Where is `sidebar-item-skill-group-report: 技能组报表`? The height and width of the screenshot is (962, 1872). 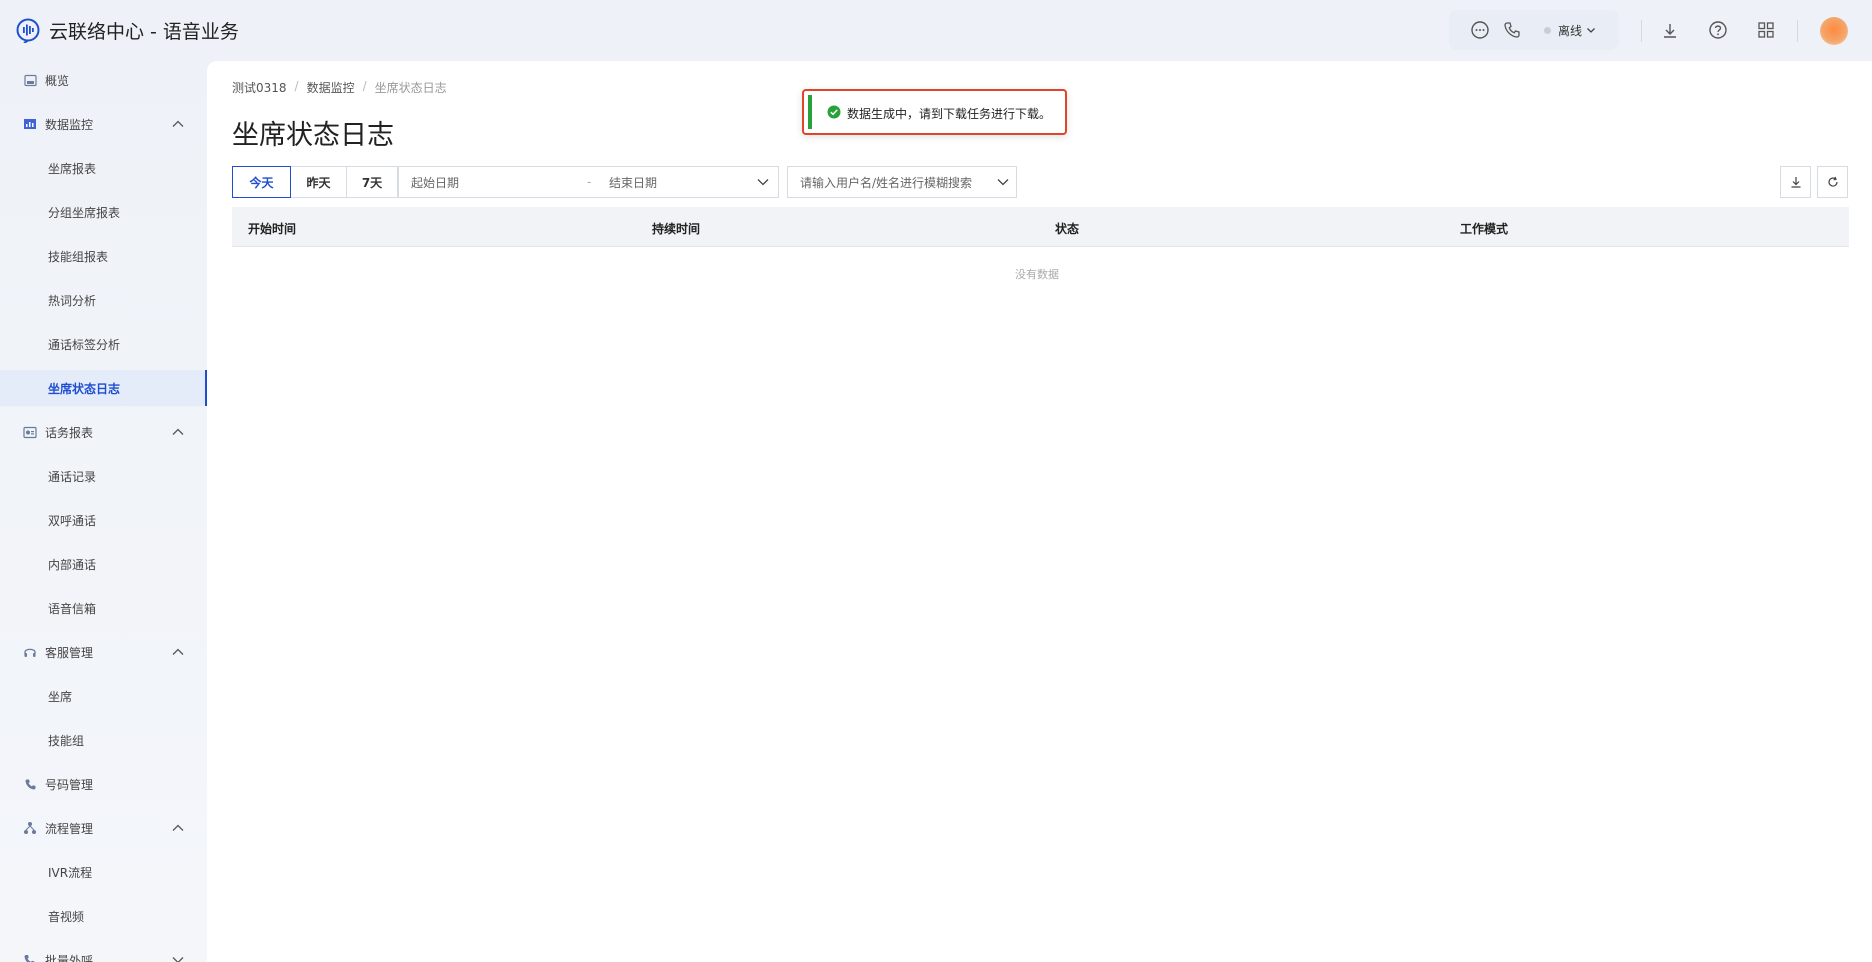 sidebar-item-skill-group-report: 技能组报表 is located at coordinates (103, 256).